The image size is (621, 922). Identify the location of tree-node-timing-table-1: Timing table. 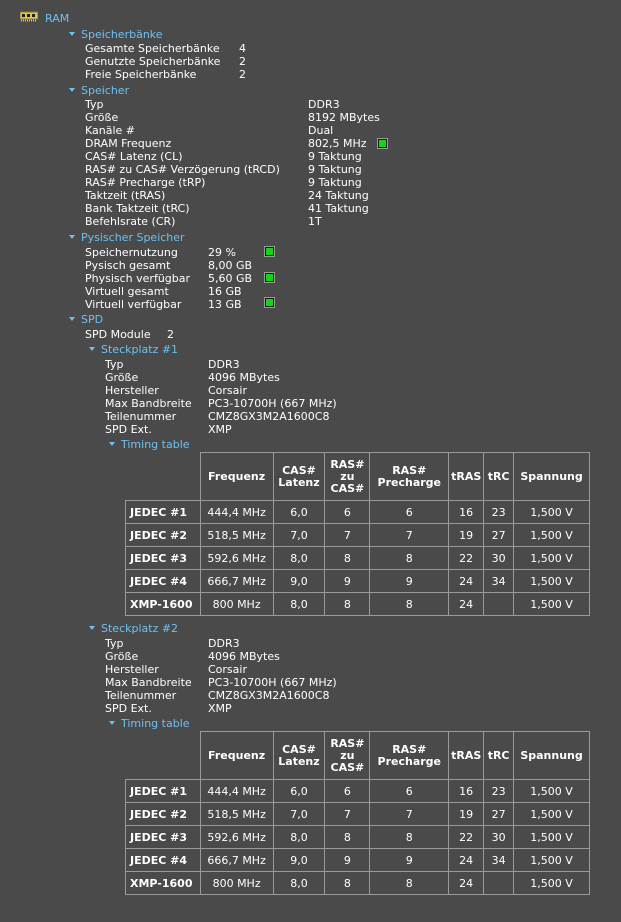
(155, 444).